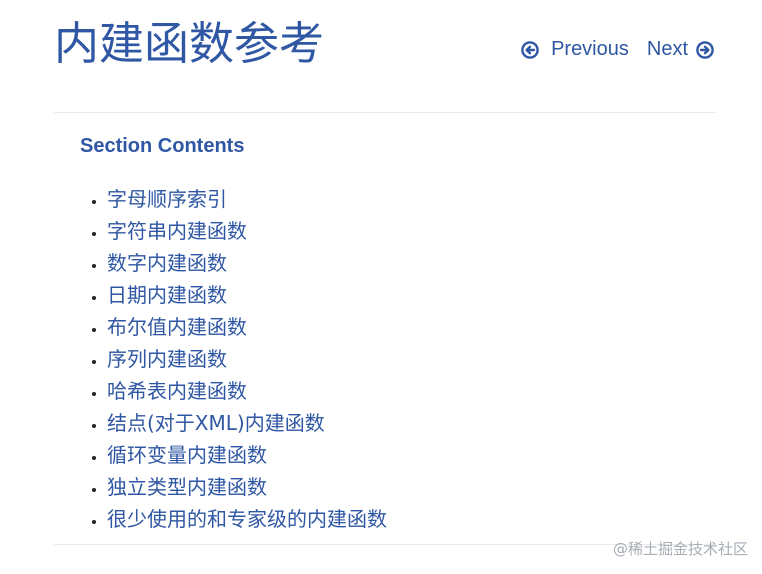  Describe the element at coordinates (187, 455) in the screenshot. I see `toc-link: 循环变量内建函数` at that location.